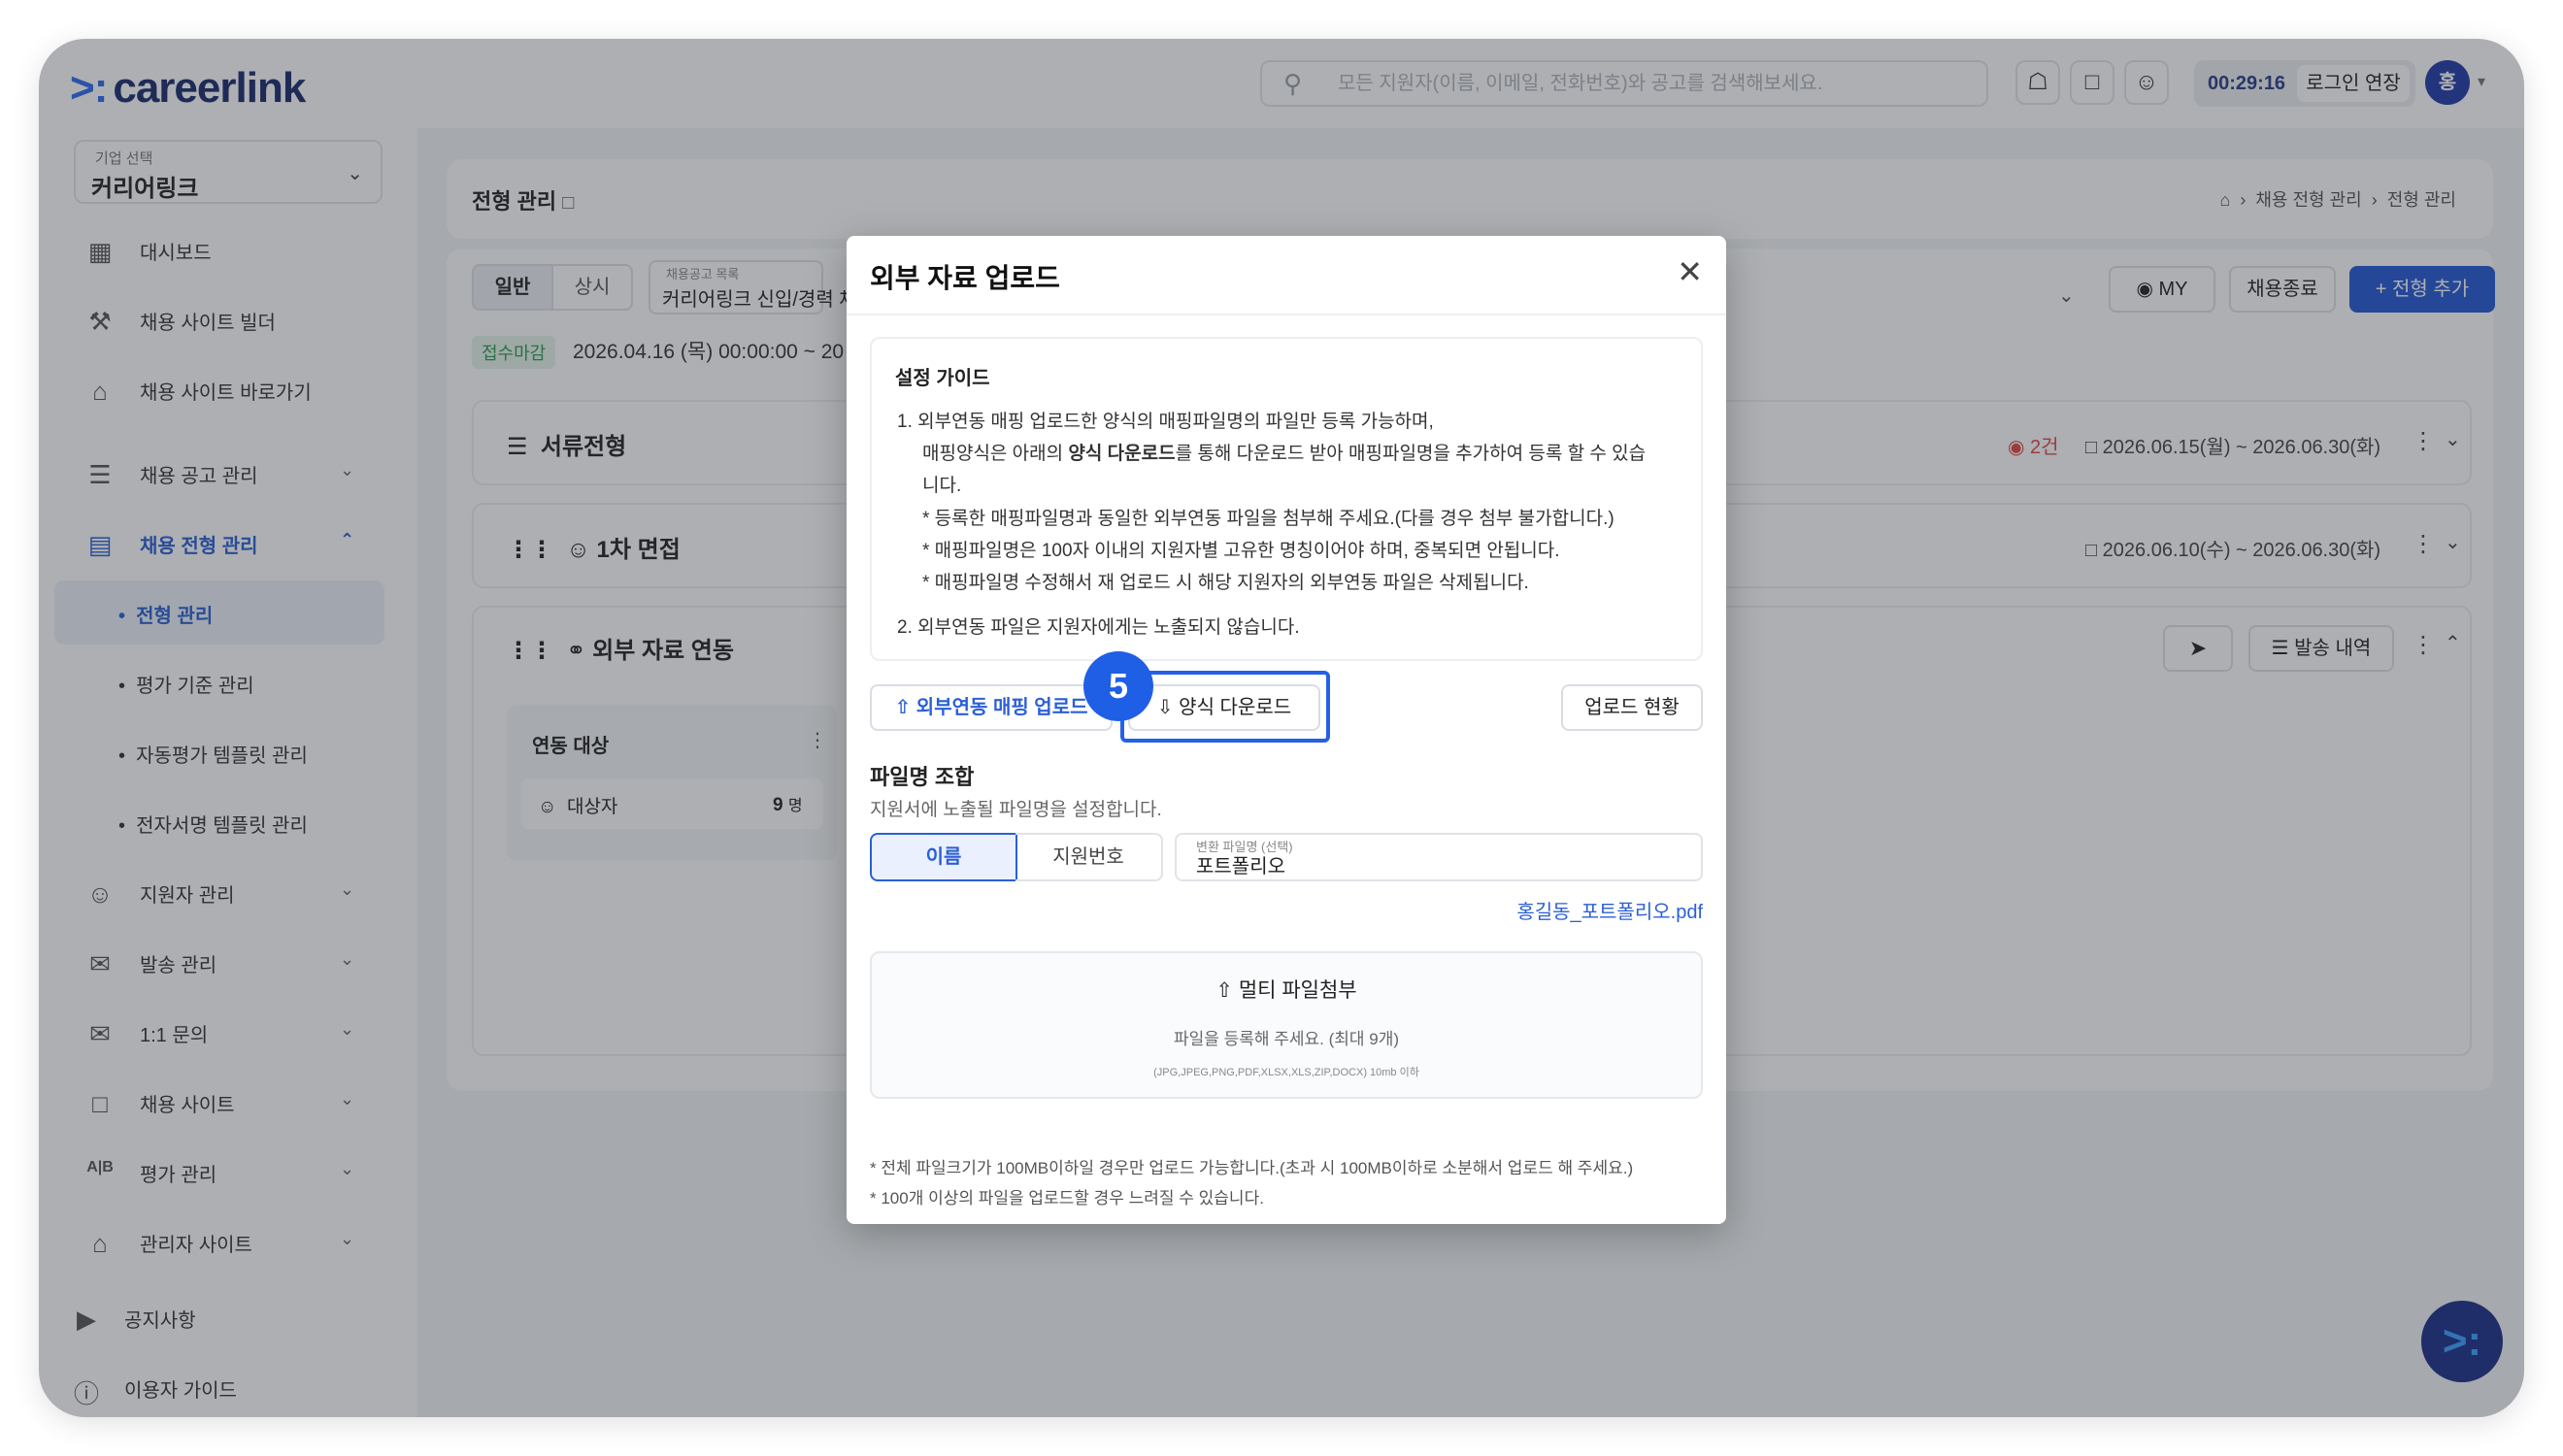 The height and width of the screenshot is (1456, 2563). What do you see at coordinates (1118, 686) in the screenshot?
I see `step-badge: 5` at bounding box center [1118, 686].